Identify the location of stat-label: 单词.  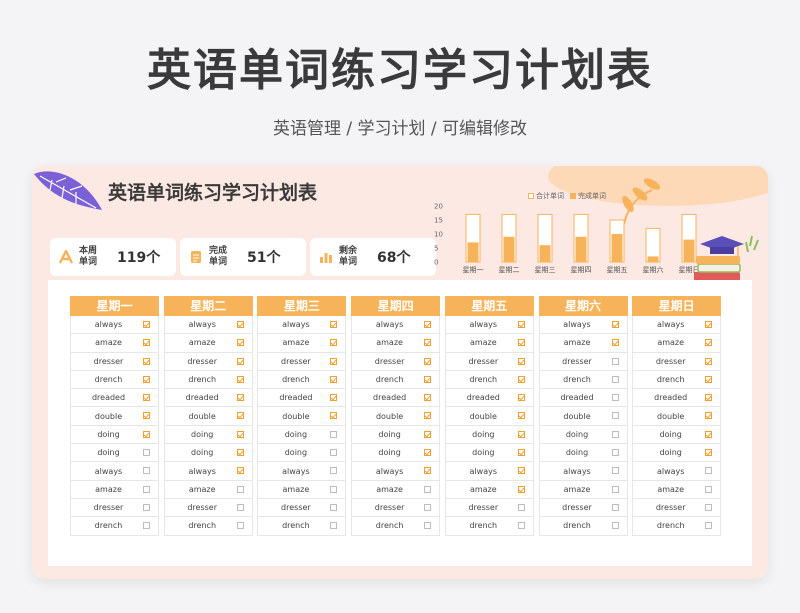
(88, 262).